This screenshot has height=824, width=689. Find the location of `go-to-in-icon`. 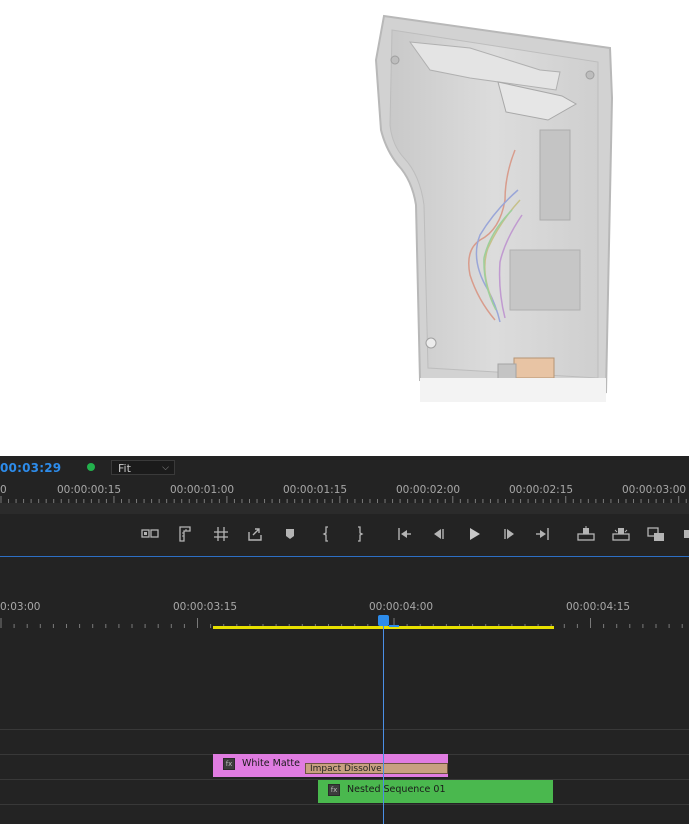

go-to-in-icon is located at coordinates (404, 534).